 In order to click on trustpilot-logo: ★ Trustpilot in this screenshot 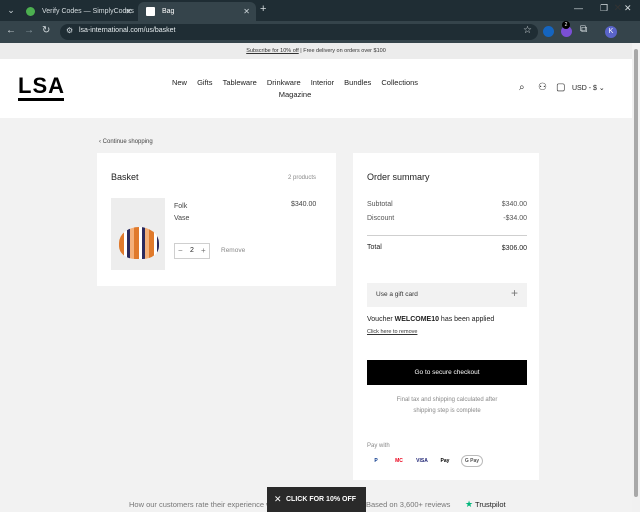, I will do `click(485, 504)`.